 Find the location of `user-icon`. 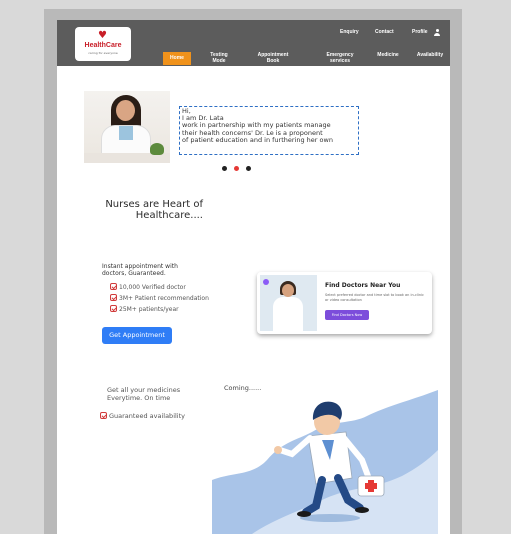

user-icon is located at coordinates (437, 32).